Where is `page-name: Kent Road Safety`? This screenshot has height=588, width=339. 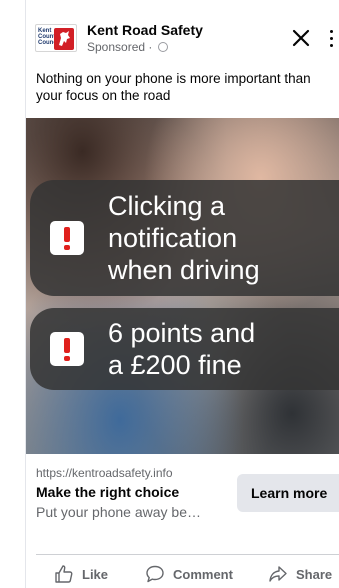
page-name: Kent Road Safety is located at coordinates (145, 30).